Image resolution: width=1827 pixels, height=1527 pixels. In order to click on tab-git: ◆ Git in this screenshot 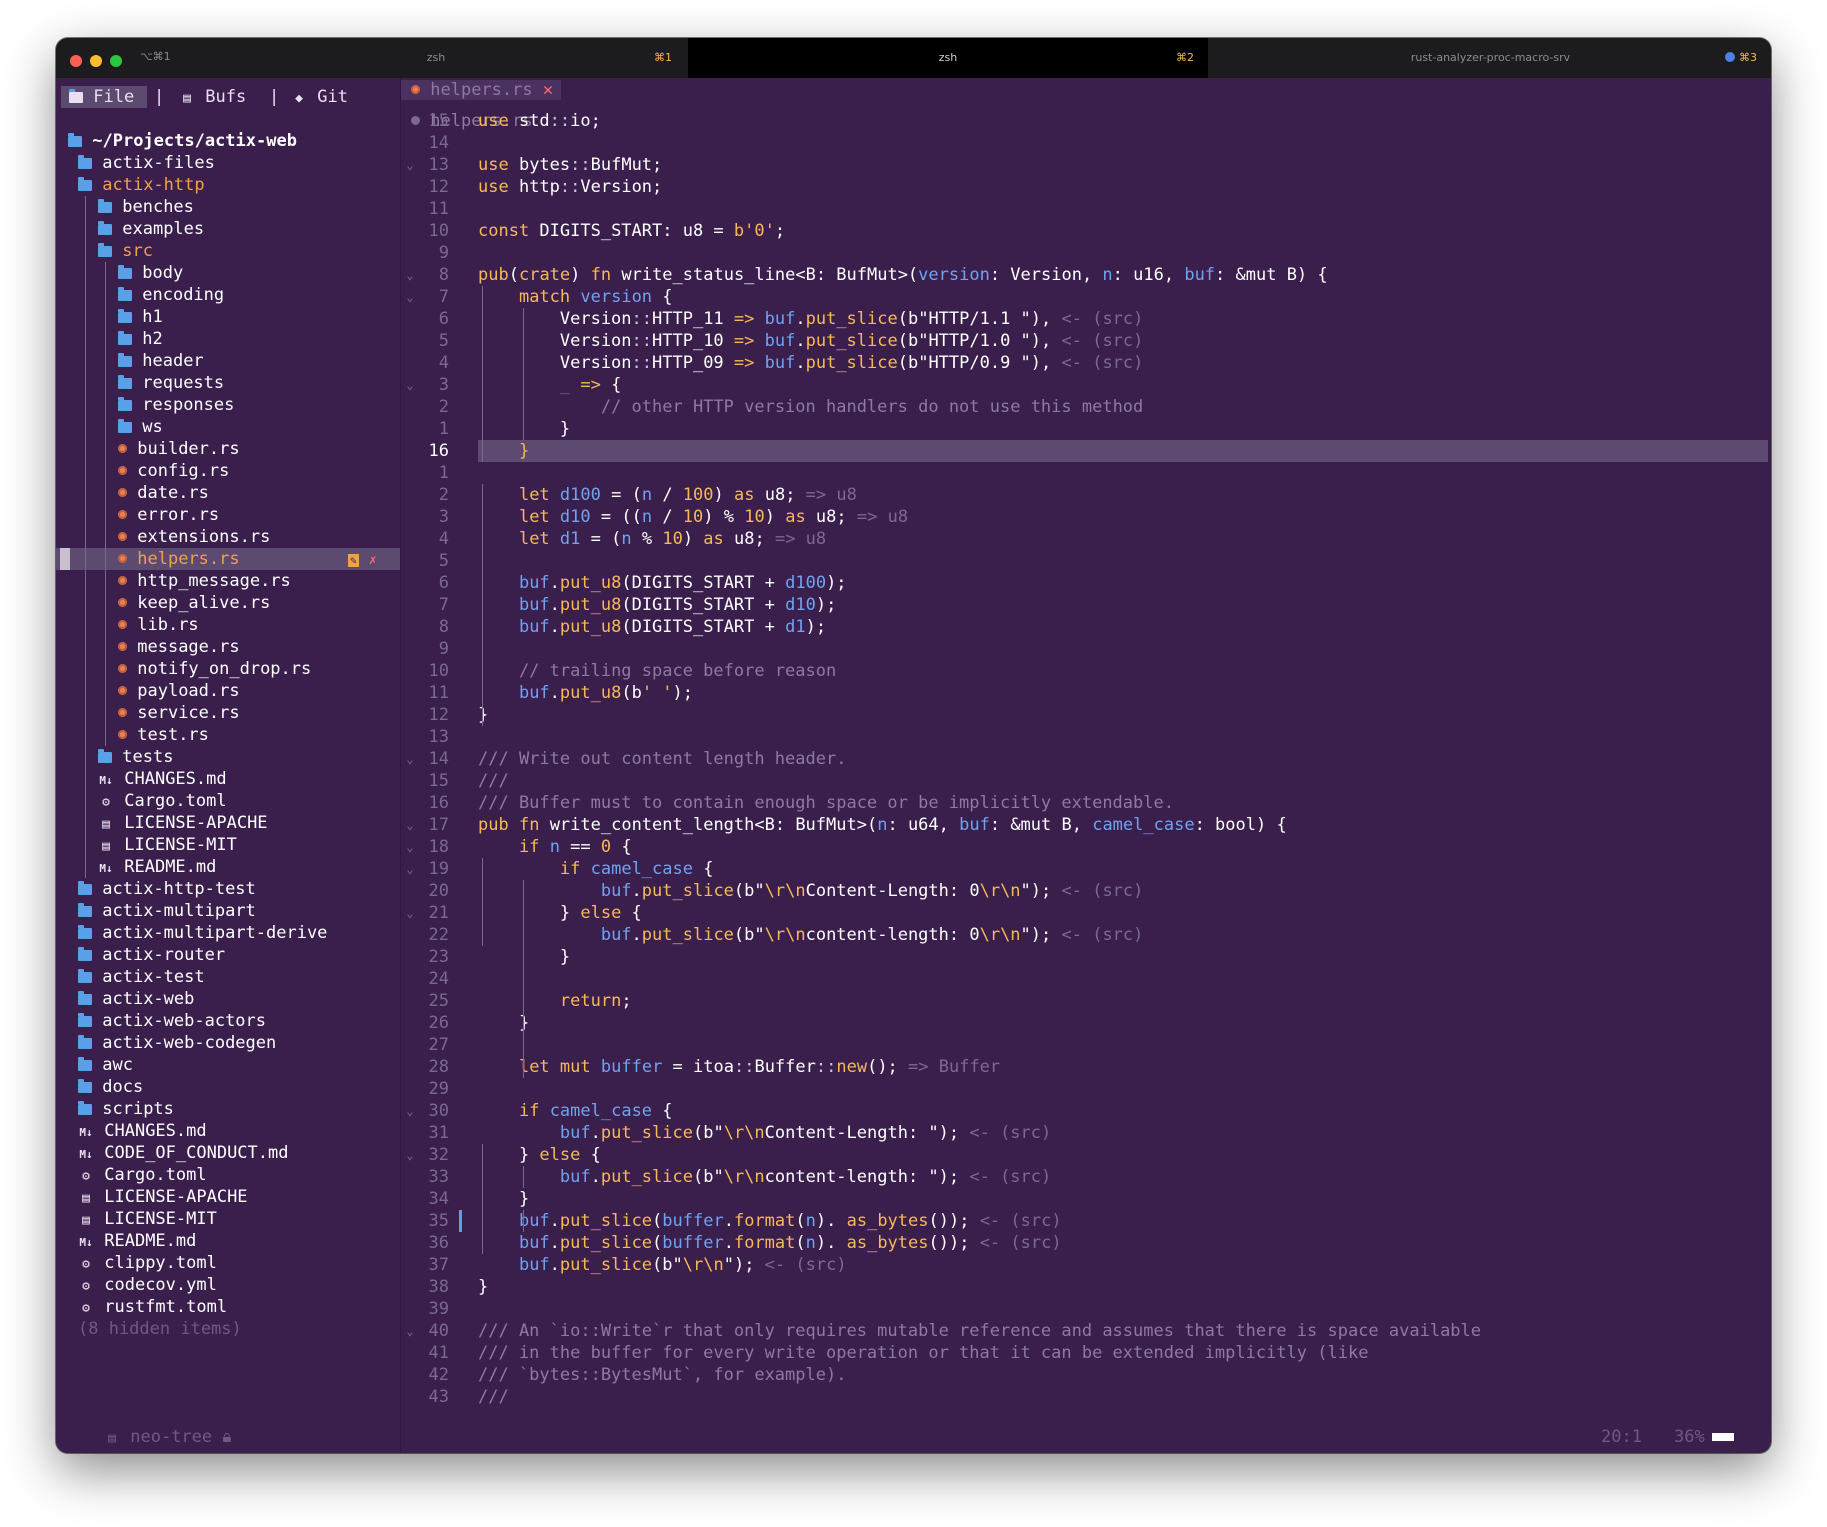, I will do `click(319, 97)`.